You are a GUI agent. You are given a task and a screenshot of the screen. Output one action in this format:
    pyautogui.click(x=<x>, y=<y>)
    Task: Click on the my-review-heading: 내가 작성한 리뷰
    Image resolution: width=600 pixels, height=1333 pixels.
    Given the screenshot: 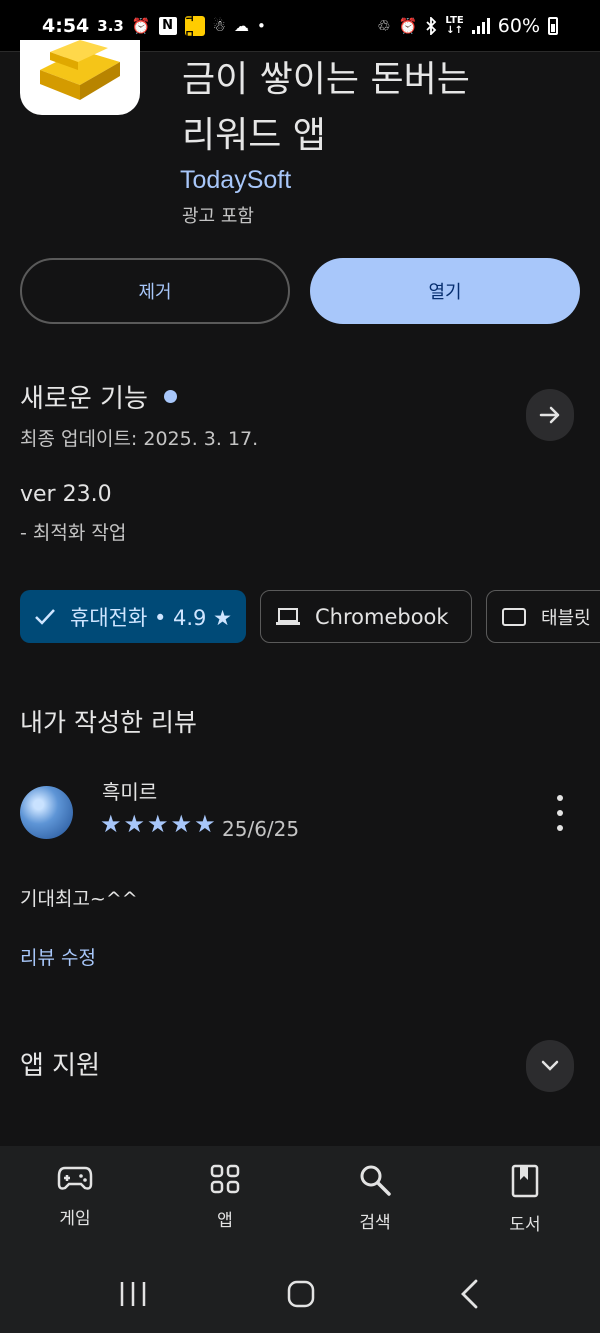 What is the action you would take?
    pyautogui.click(x=108, y=722)
    